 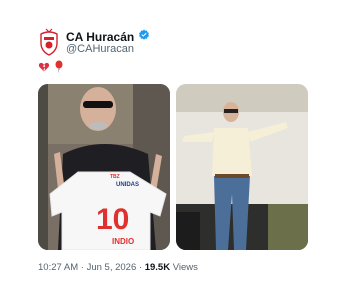 What do you see at coordinates (59, 69) in the screenshot?
I see `balloon-emoji` at bounding box center [59, 69].